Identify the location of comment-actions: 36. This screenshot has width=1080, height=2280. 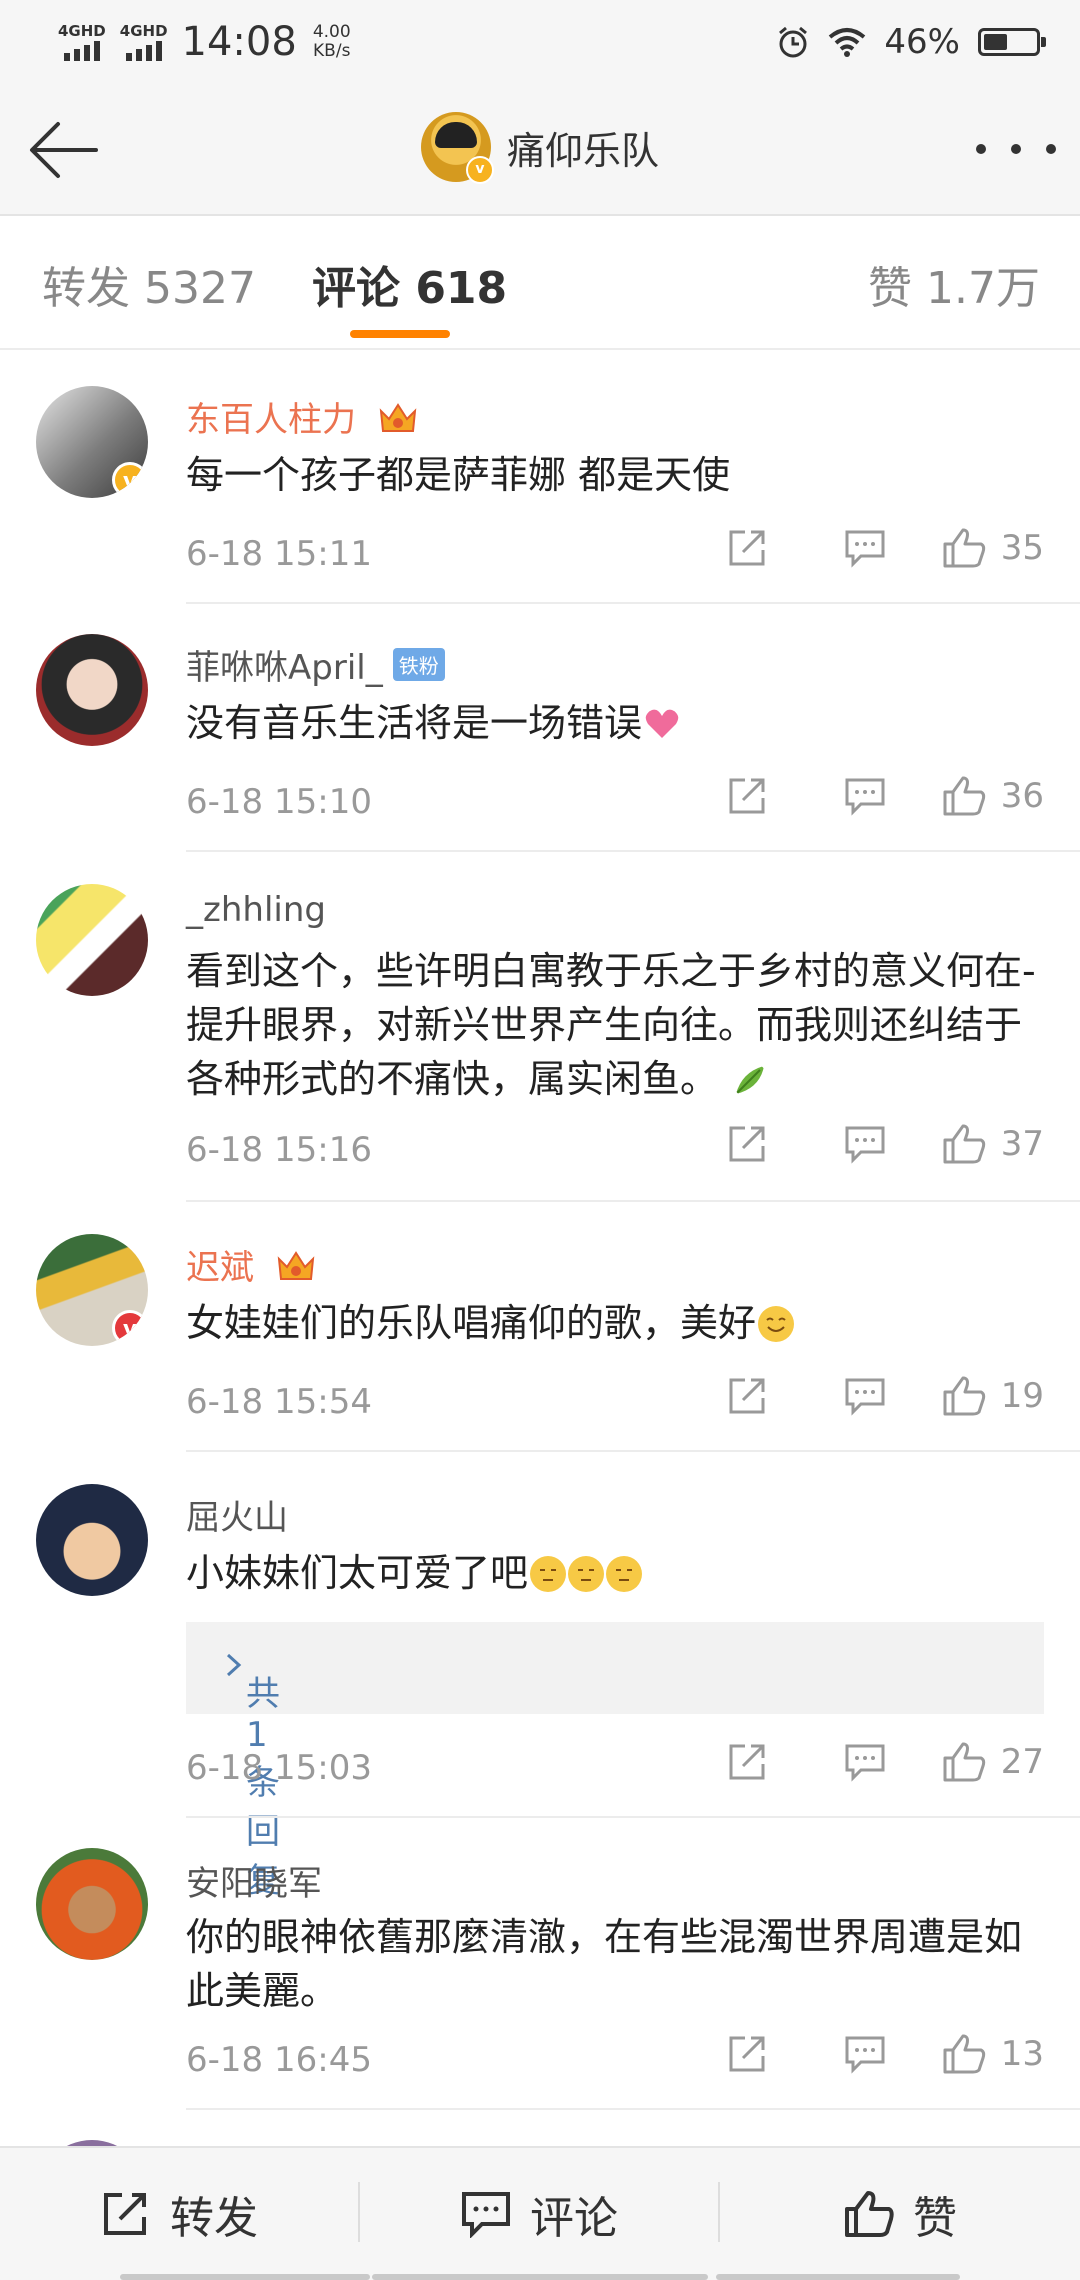
(866, 796).